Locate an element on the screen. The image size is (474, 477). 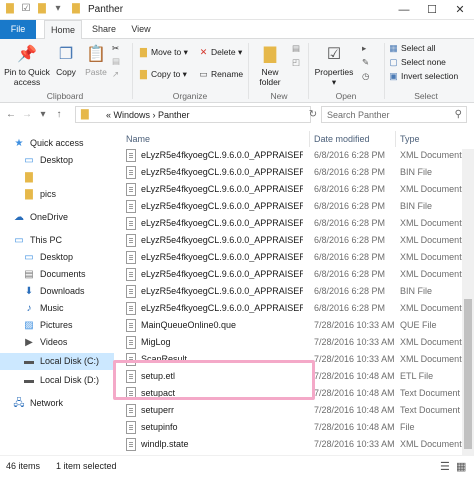
nav-pictures: ▨ Pictures is located at coordinates (47, 325).